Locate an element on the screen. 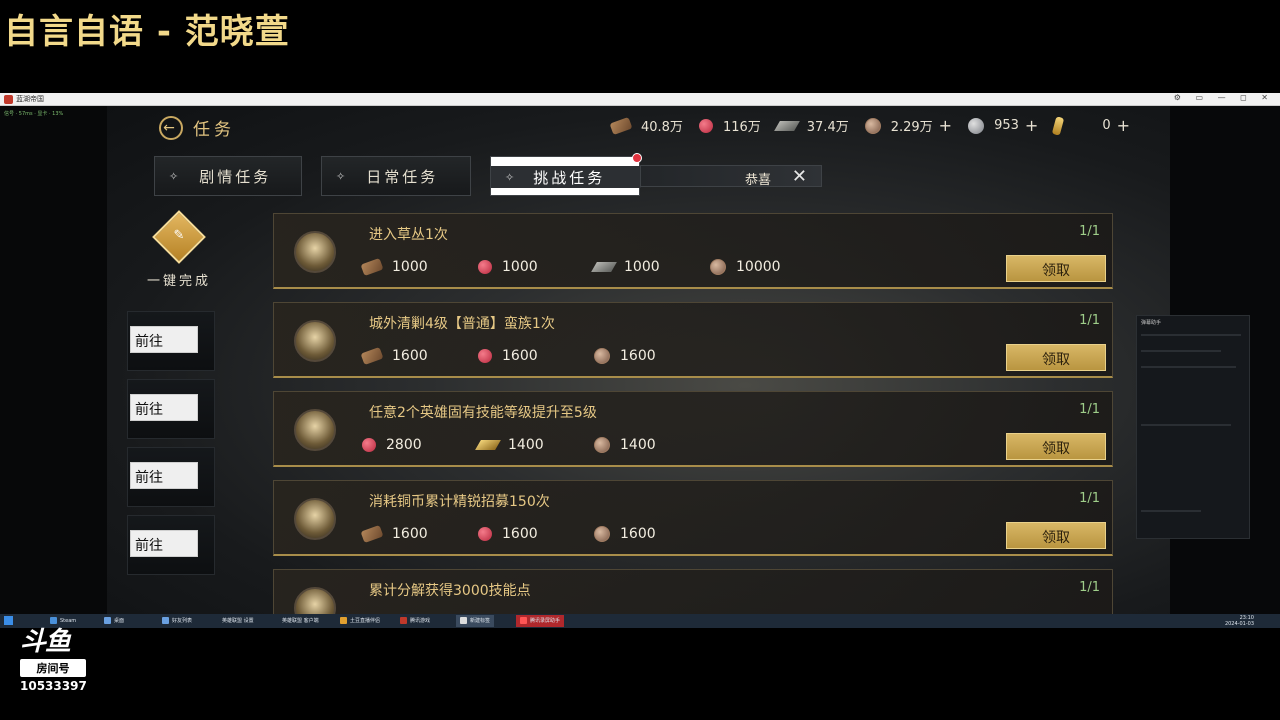 The image size is (1280, 720). task-name: 进入草丛1次 is located at coordinates (408, 235).